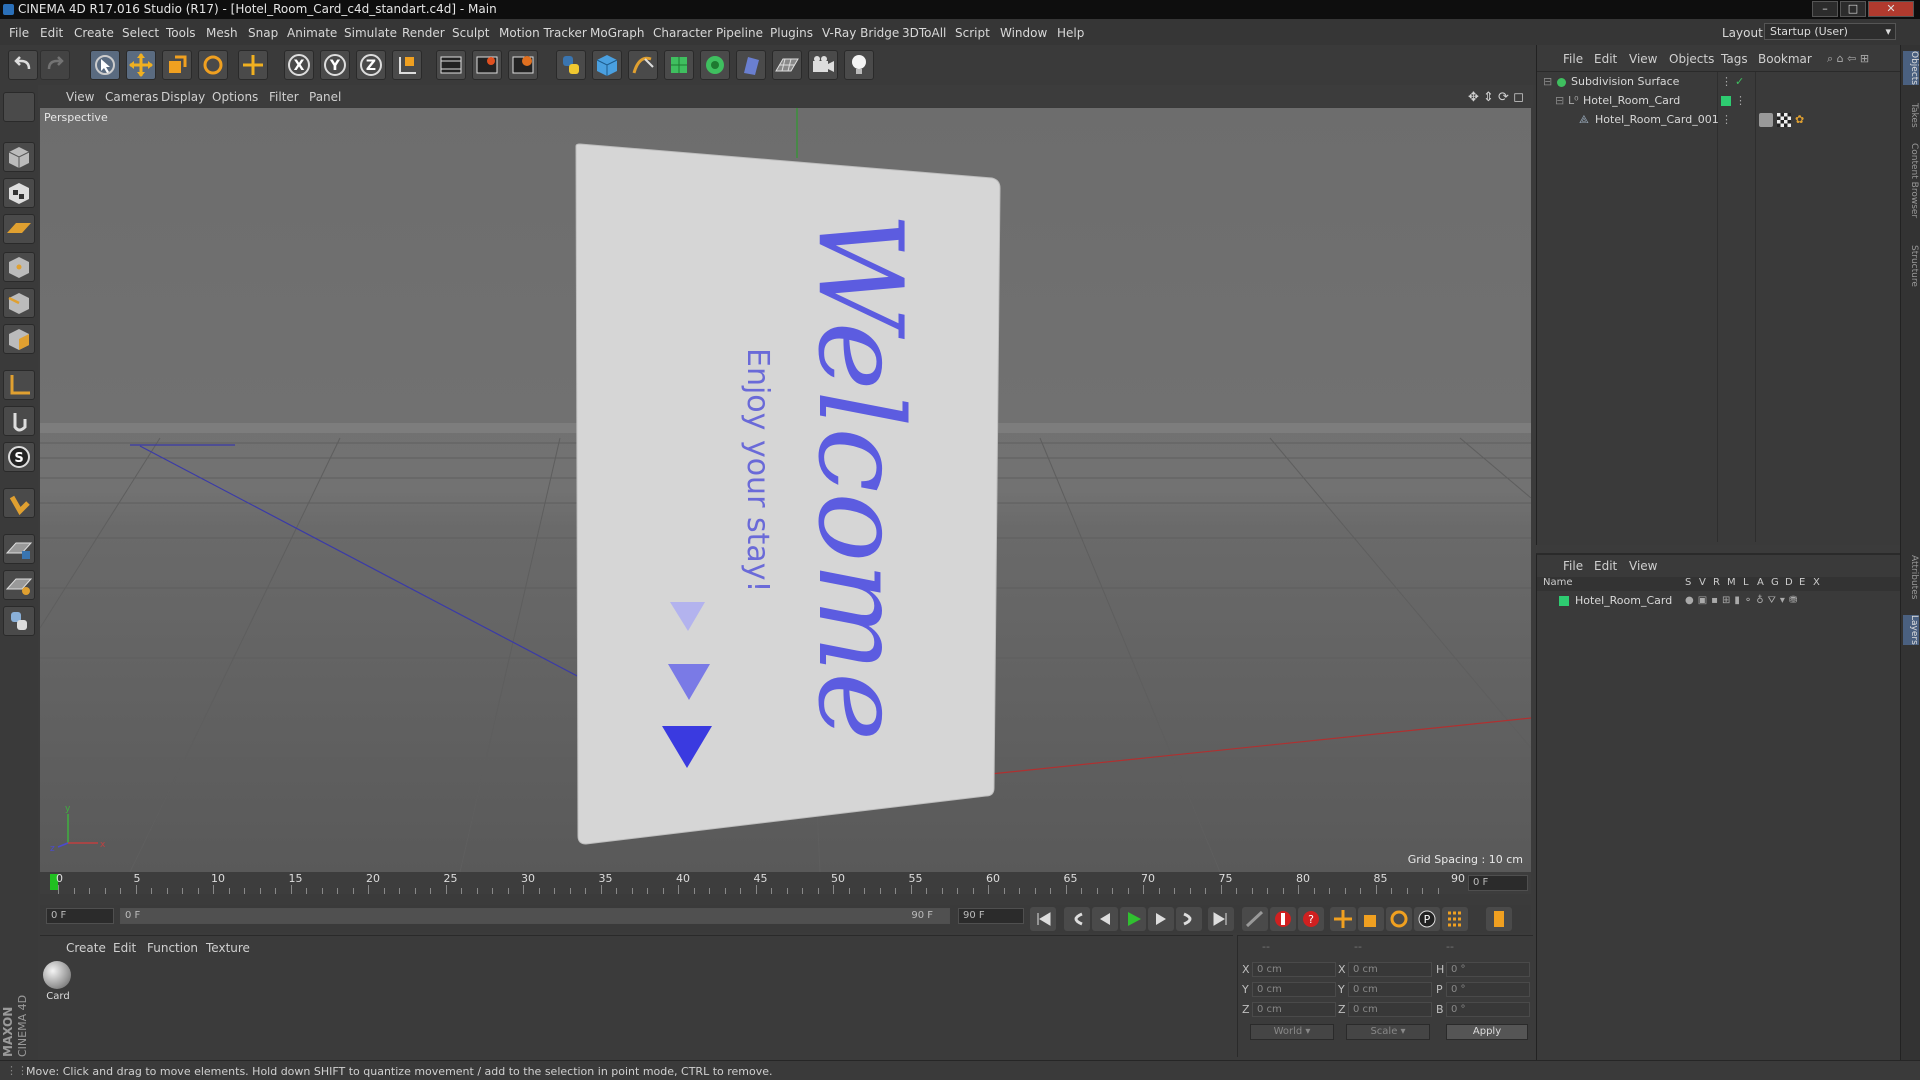 The image size is (1920, 1080). I want to click on menu-render: Render, so click(423, 33).